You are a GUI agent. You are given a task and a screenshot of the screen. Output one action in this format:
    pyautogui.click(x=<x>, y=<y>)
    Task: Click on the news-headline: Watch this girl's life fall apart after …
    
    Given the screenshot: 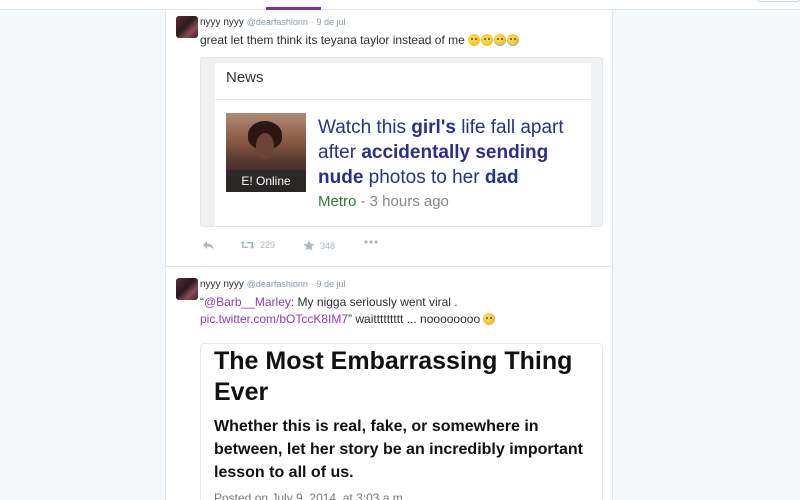 What is the action you would take?
    pyautogui.click(x=452, y=152)
    